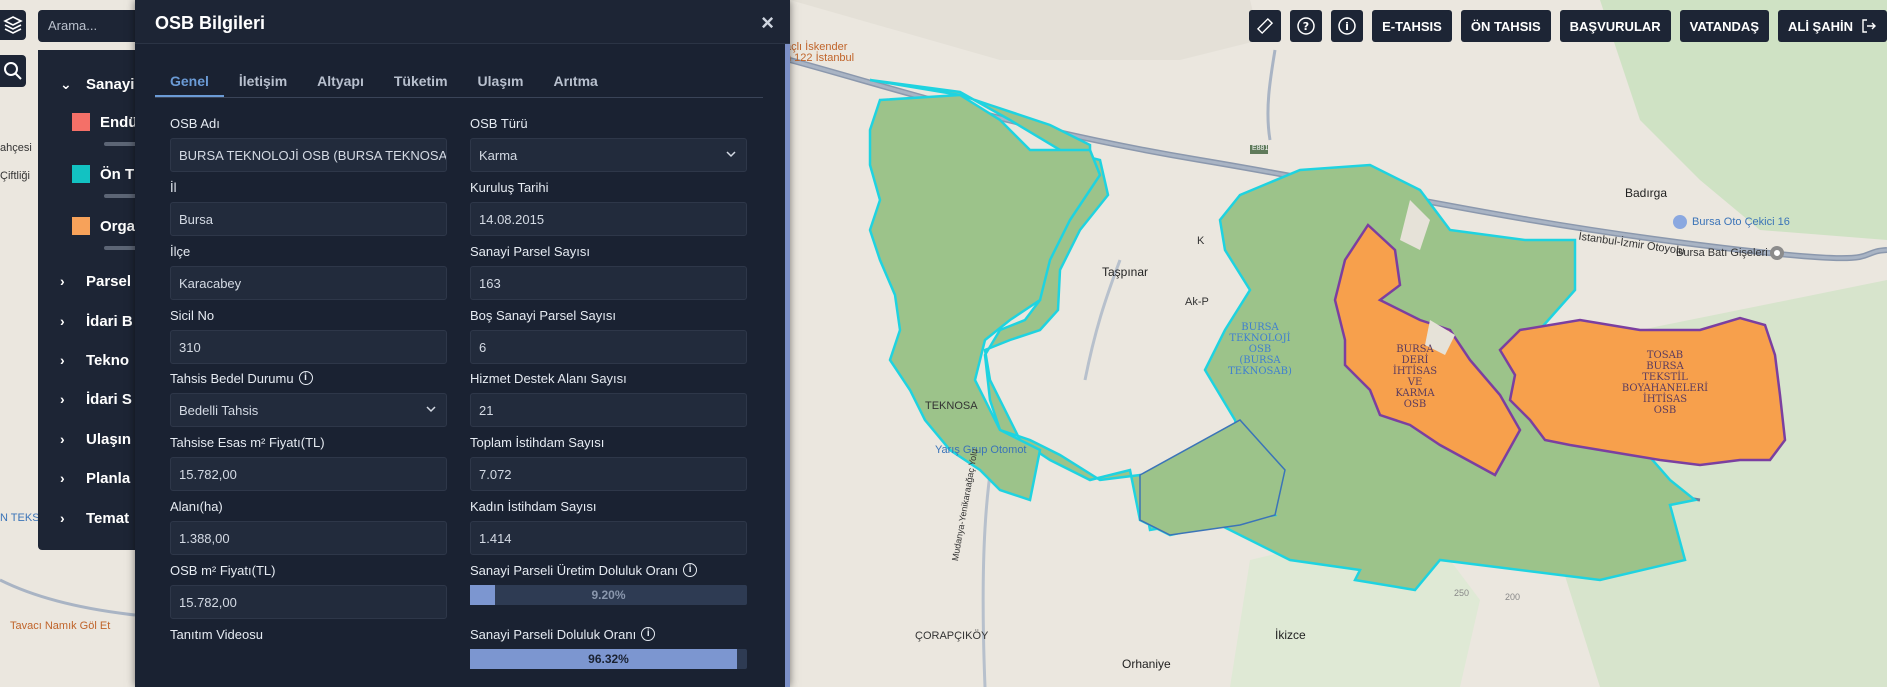 Image resolution: width=1887 pixels, height=687 pixels. What do you see at coordinates (548, 378) in the screenshot?
I see `field-label: Hizmet Destek Alanı Sayısı` at bounding box center [548, 378].